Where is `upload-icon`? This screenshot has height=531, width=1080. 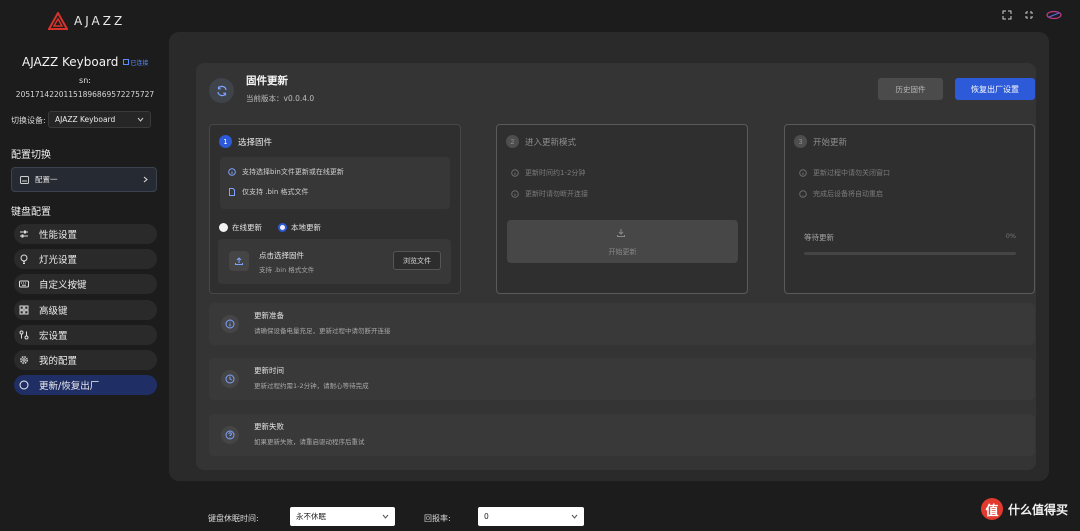
upload-icon is located at coordinates (239, 261).